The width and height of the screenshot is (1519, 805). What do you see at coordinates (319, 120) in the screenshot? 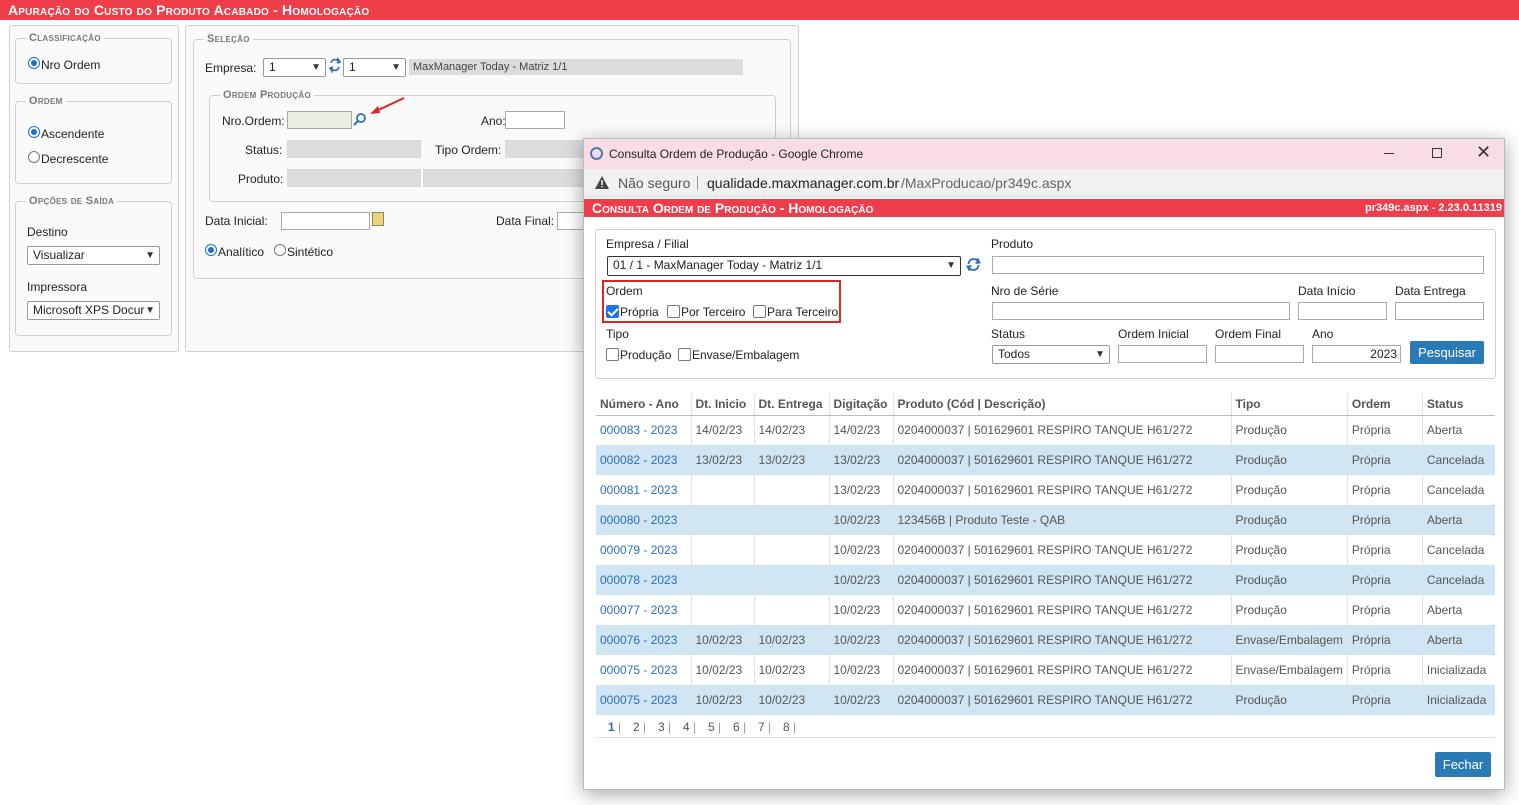
I see `nro-ordem-input` at bounding box center [319, 120].